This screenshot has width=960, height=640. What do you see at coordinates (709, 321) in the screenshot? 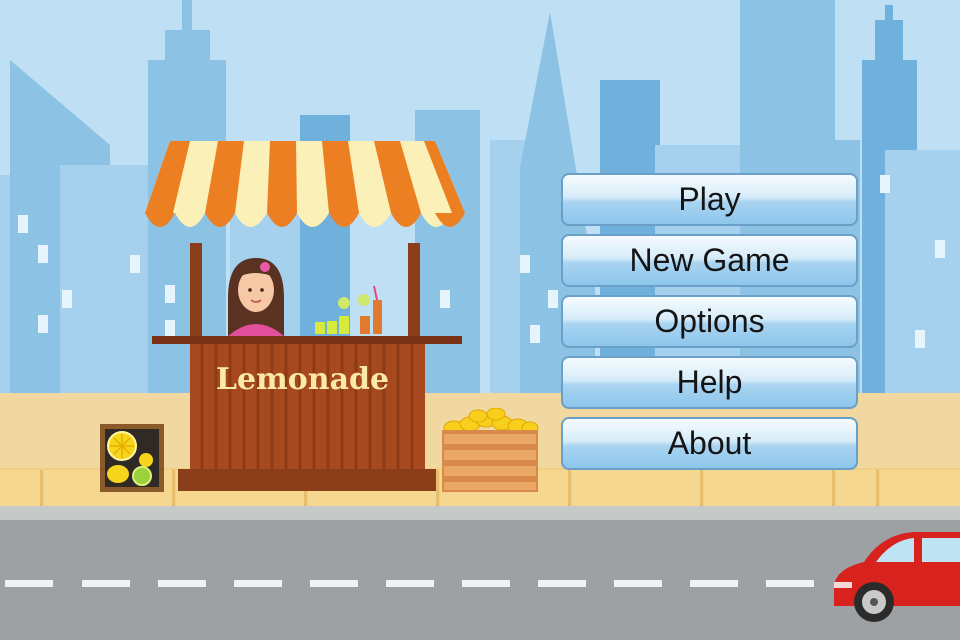
I see `options-button: Options` at bounding box center [709, 321].